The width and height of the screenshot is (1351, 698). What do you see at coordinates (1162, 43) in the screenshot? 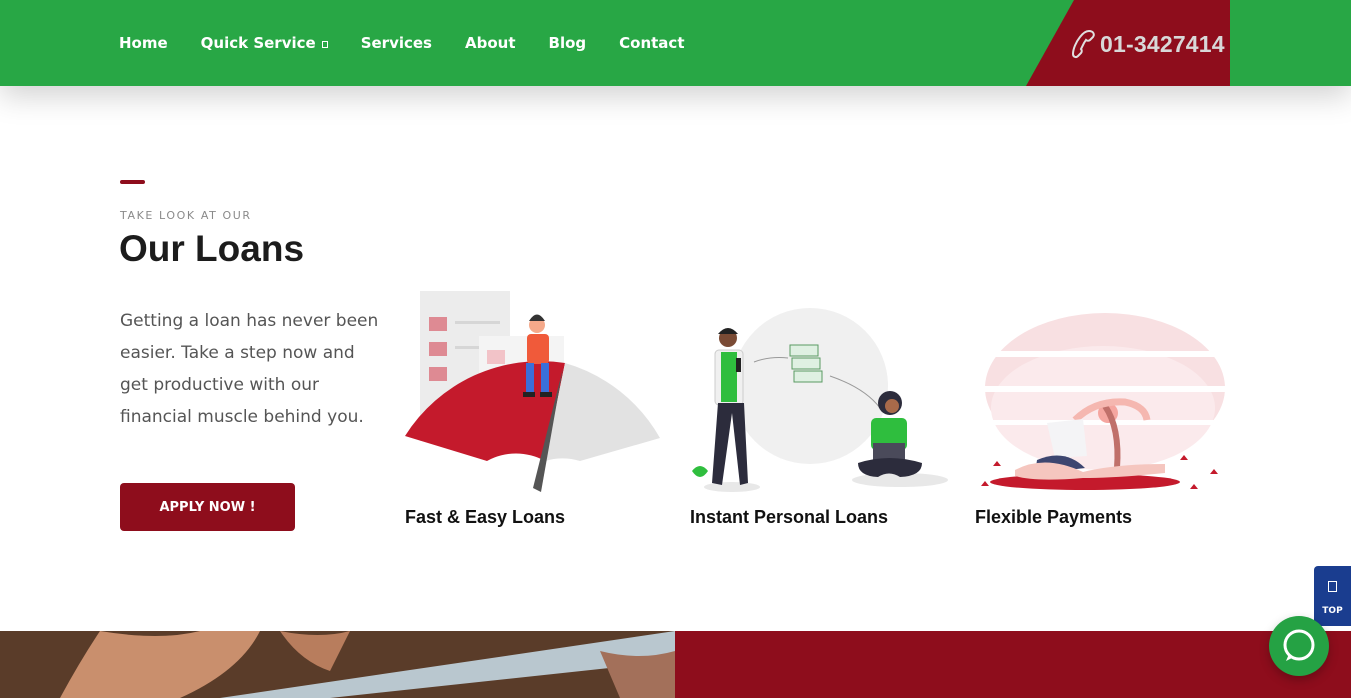
I see `phone-number: 01-3427414` at bounding box center [1162, 43].